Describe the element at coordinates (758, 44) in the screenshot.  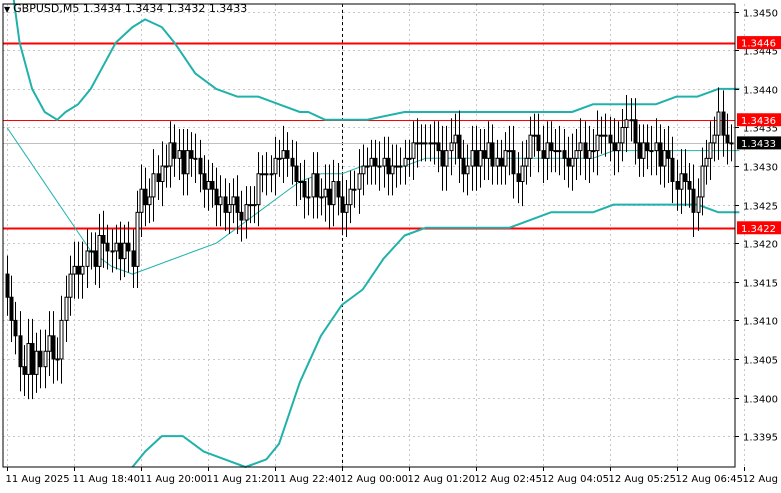
I see `level-badge: 1.3446` at that location.